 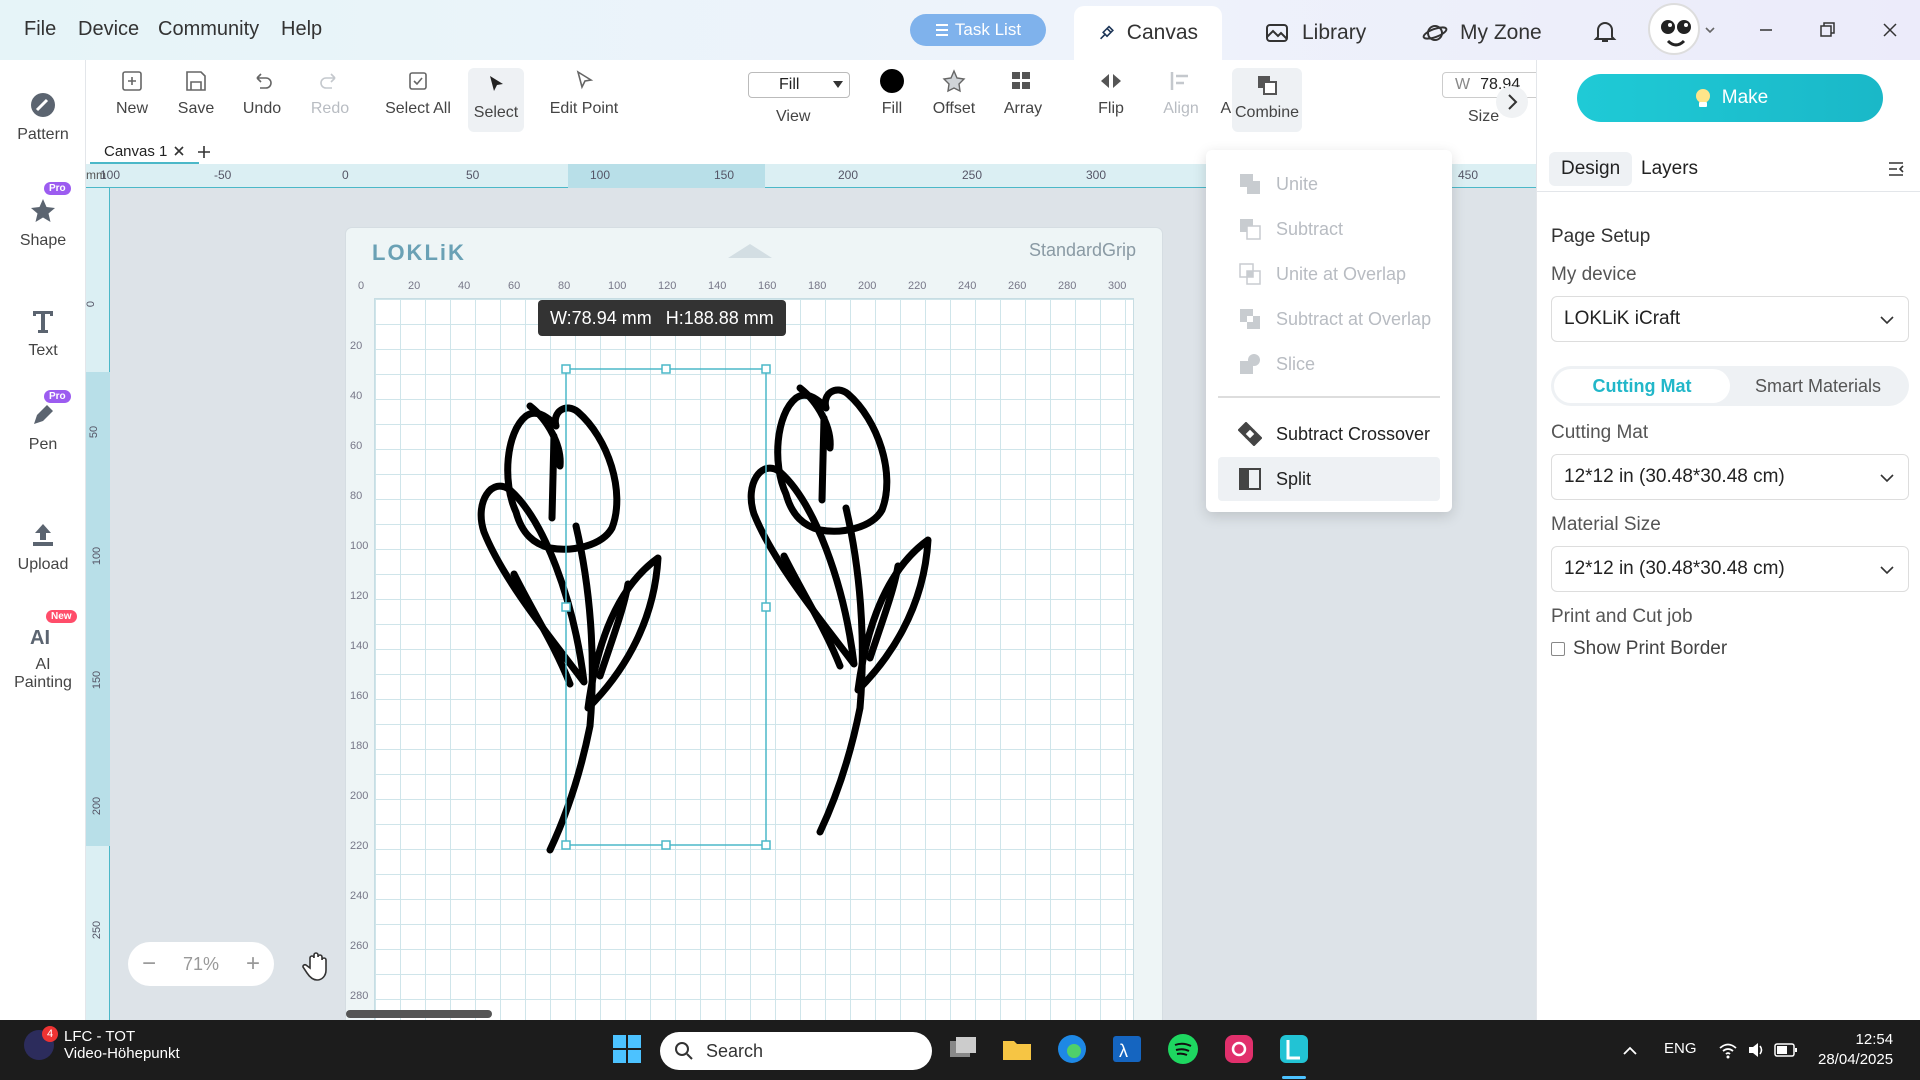 I want to click on sidebar-item-pattern: Pattern, so click(x=43, y=117).